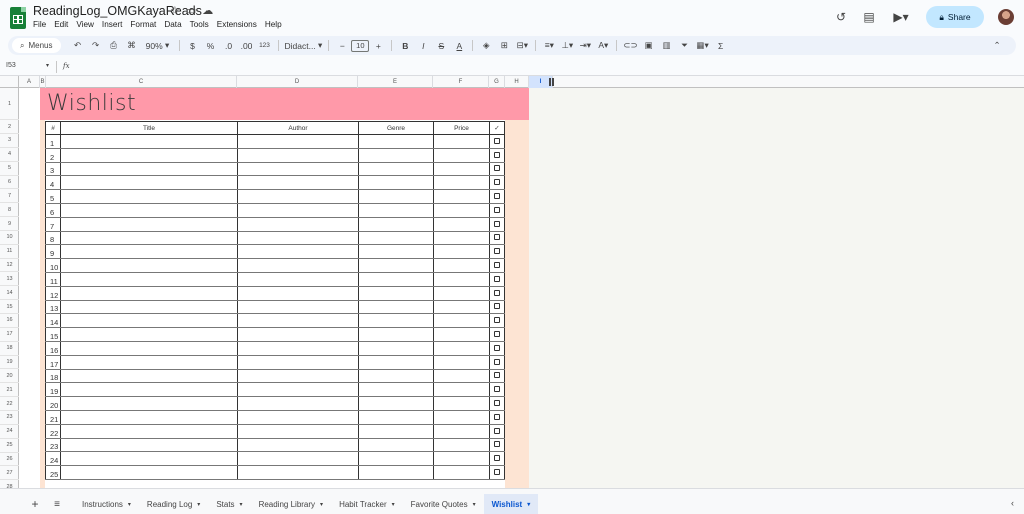 The width and height of the screenshot is (1024, 514). What do you see at coordinates (603, 45) in the screenshot?
I see `text-rotation-icon: A▾` at bounding box center [603, 45].